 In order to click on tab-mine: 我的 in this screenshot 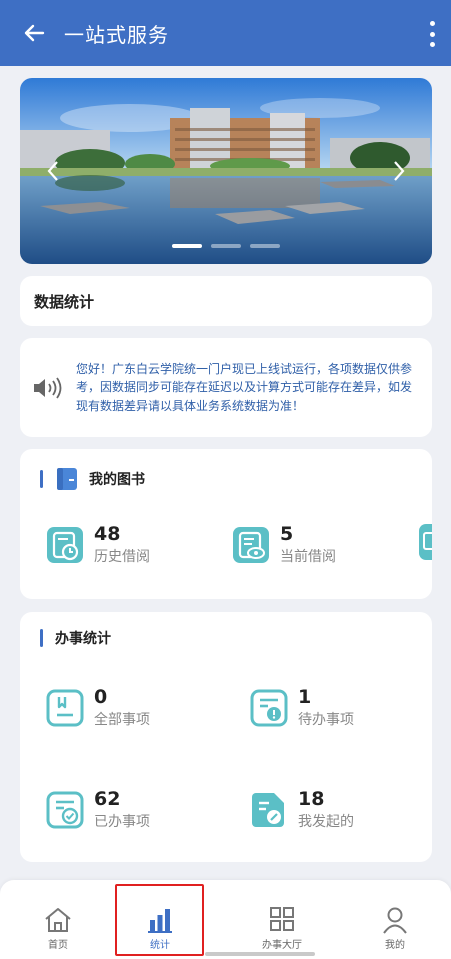, I will do `click(395, 928)`.